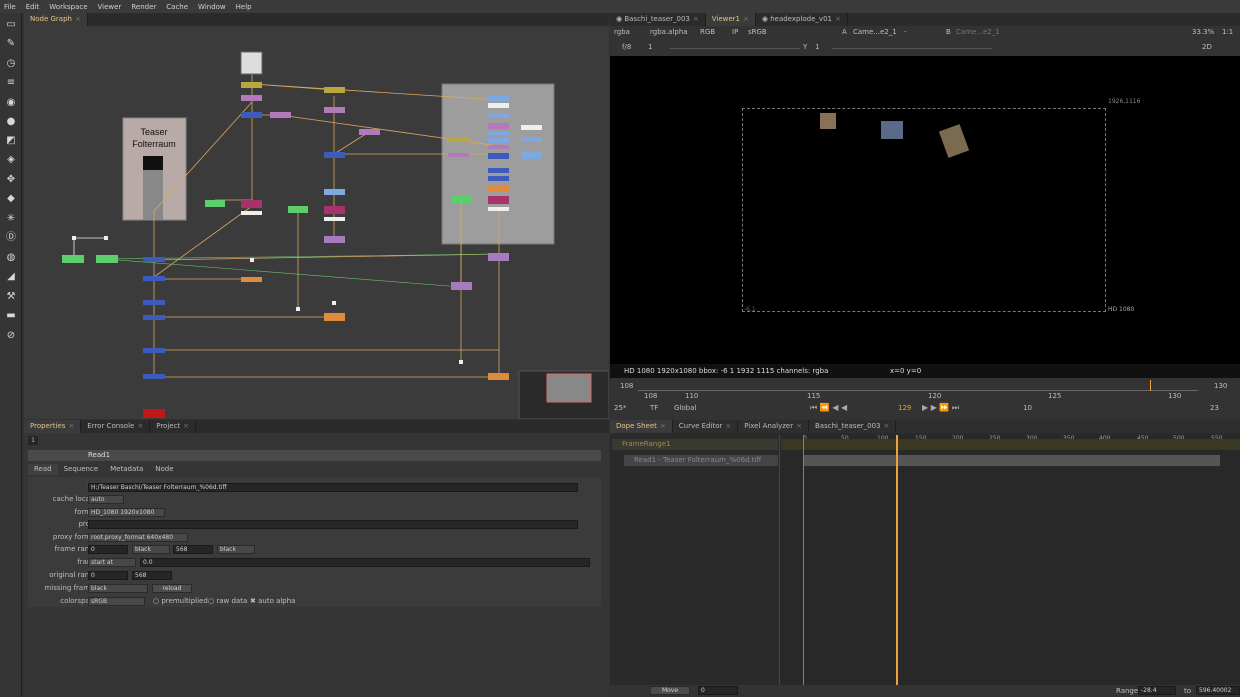  I want to click on gamma-slider, so click(912, 48).